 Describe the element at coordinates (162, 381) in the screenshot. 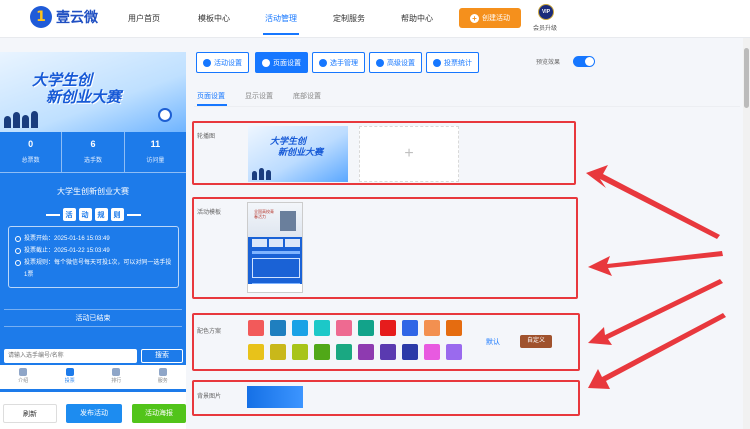

I see `preview-tab-label: 服务` at that location.